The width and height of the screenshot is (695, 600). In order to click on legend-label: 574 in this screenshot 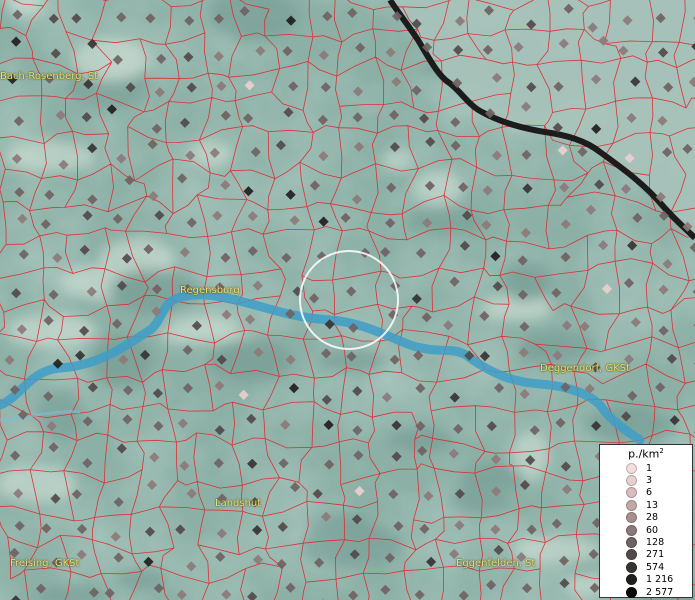, I will do `click(655, 567)`.